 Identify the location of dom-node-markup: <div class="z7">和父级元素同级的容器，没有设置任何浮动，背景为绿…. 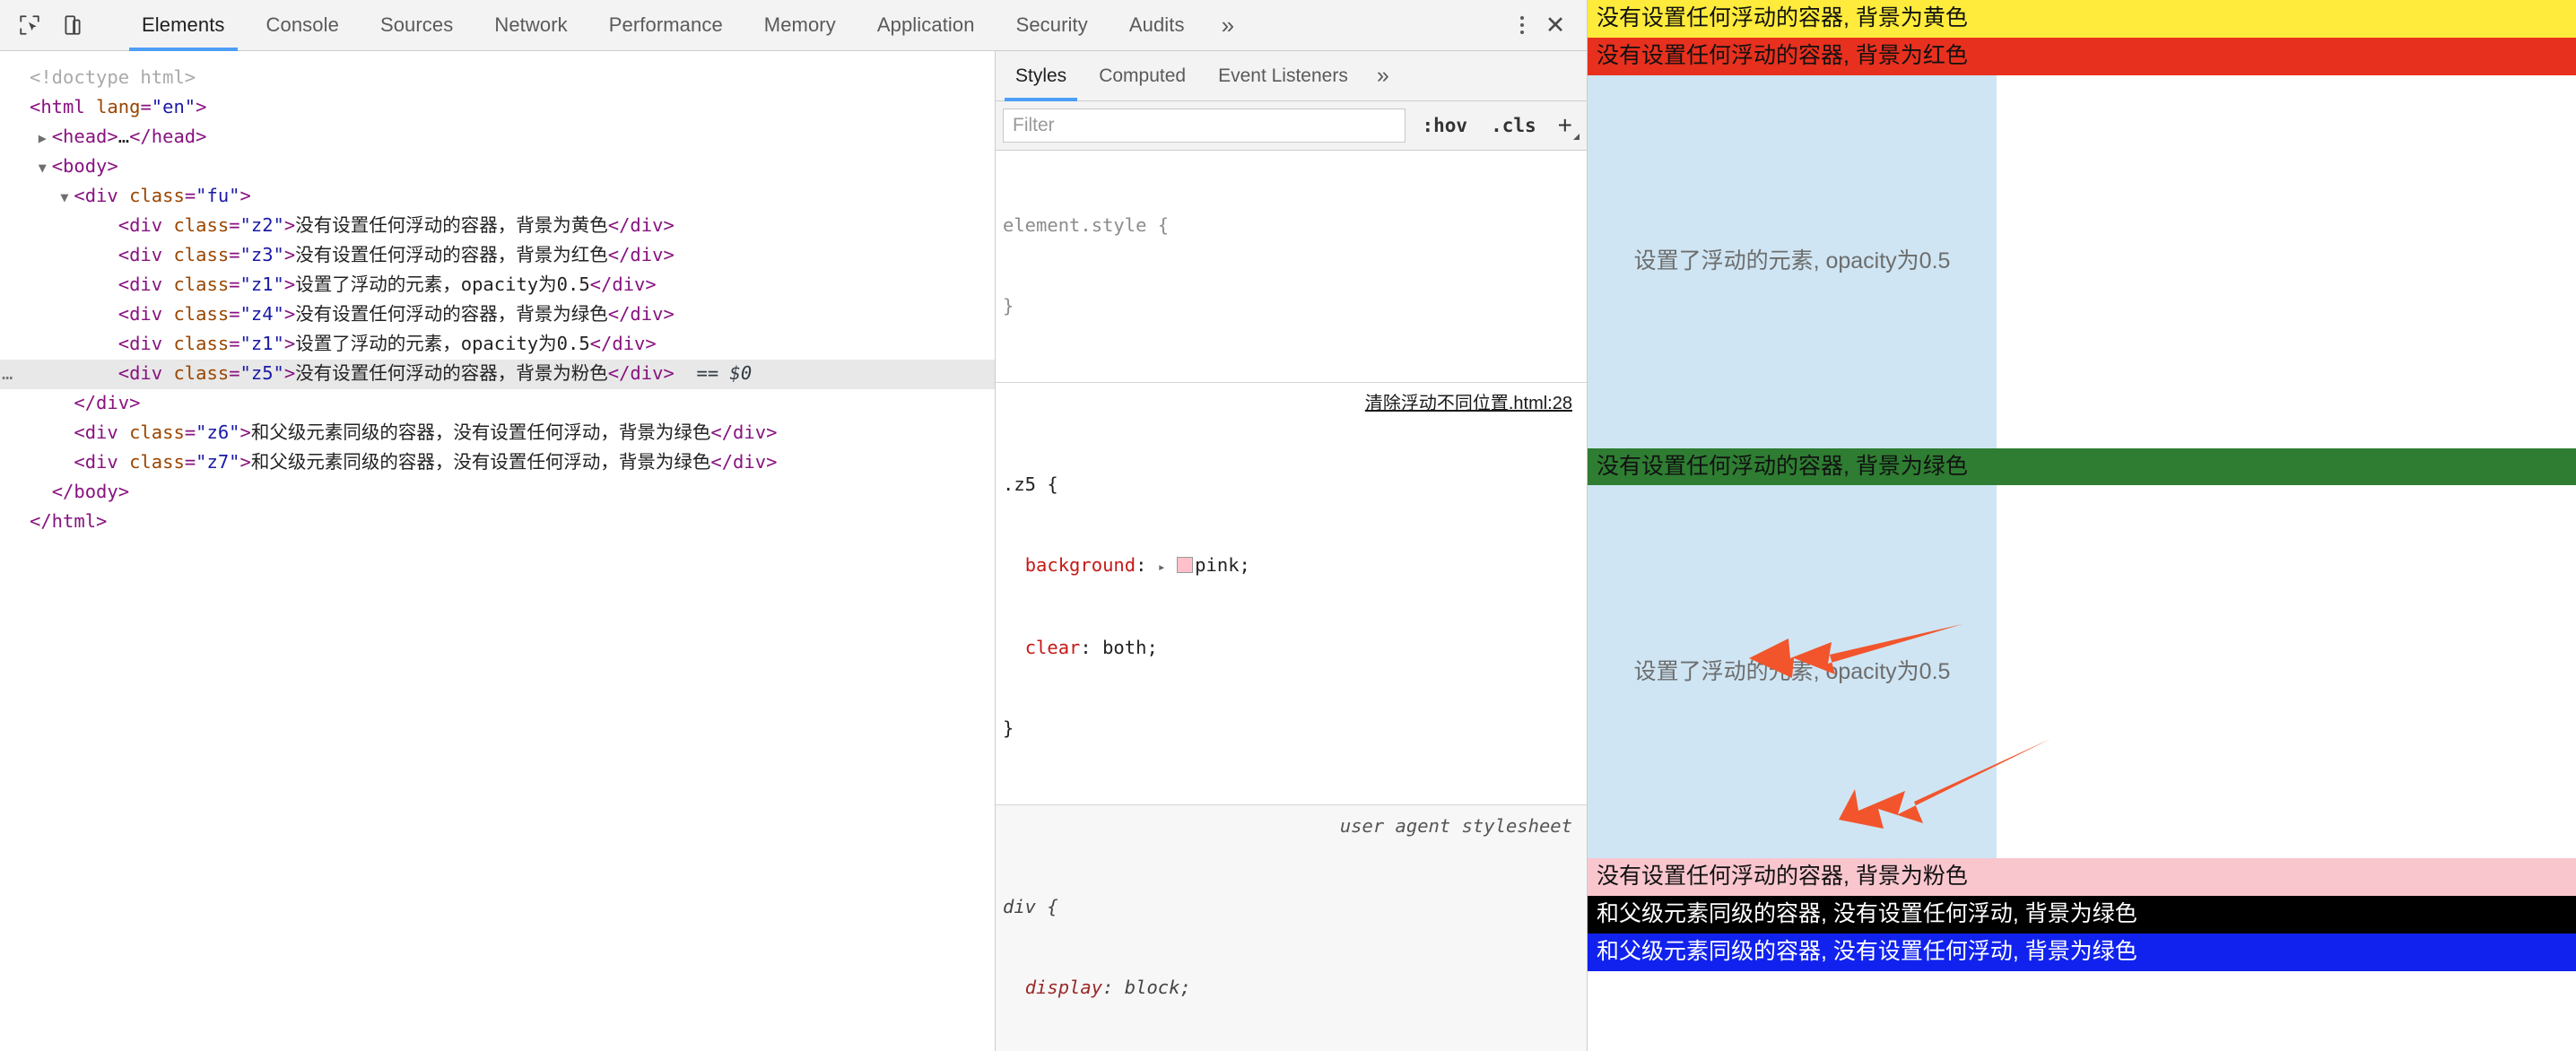
(426, 462).